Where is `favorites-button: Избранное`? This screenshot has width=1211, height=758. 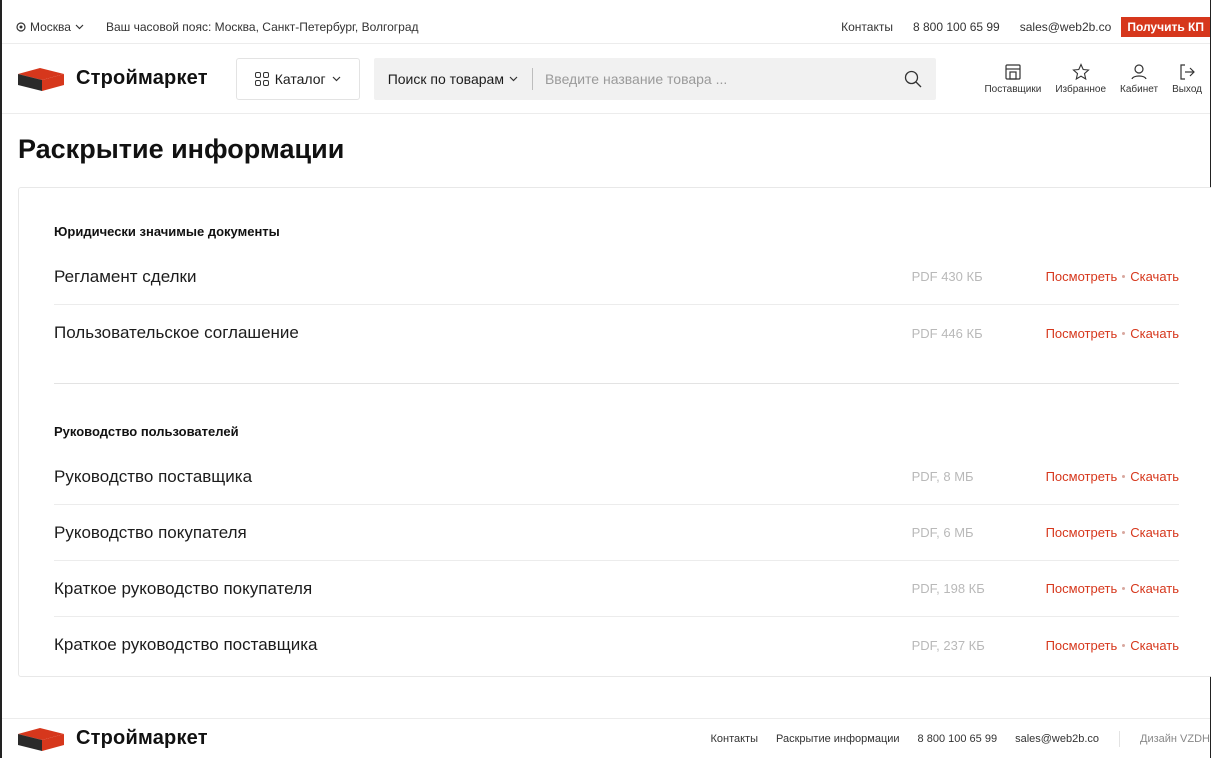 favorites-button: Избранное is located at coordinates (1081, 78).